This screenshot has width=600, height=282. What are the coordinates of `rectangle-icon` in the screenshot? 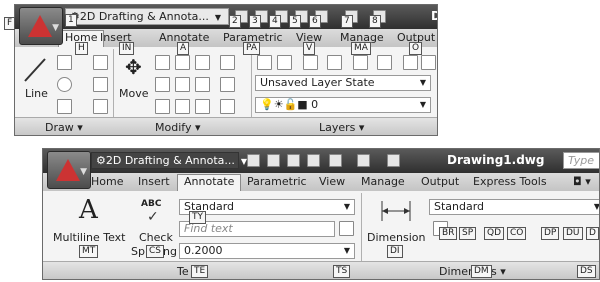 It's located at (100, 84).